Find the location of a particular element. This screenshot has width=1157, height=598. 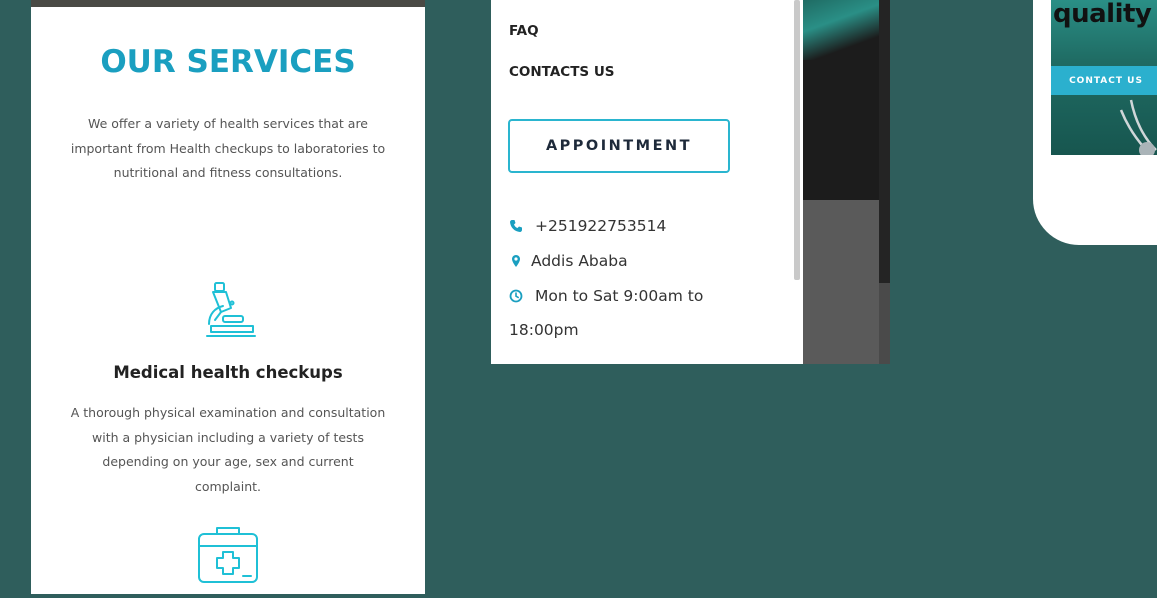

photo-scrubs is located at coordinates (846, 30).